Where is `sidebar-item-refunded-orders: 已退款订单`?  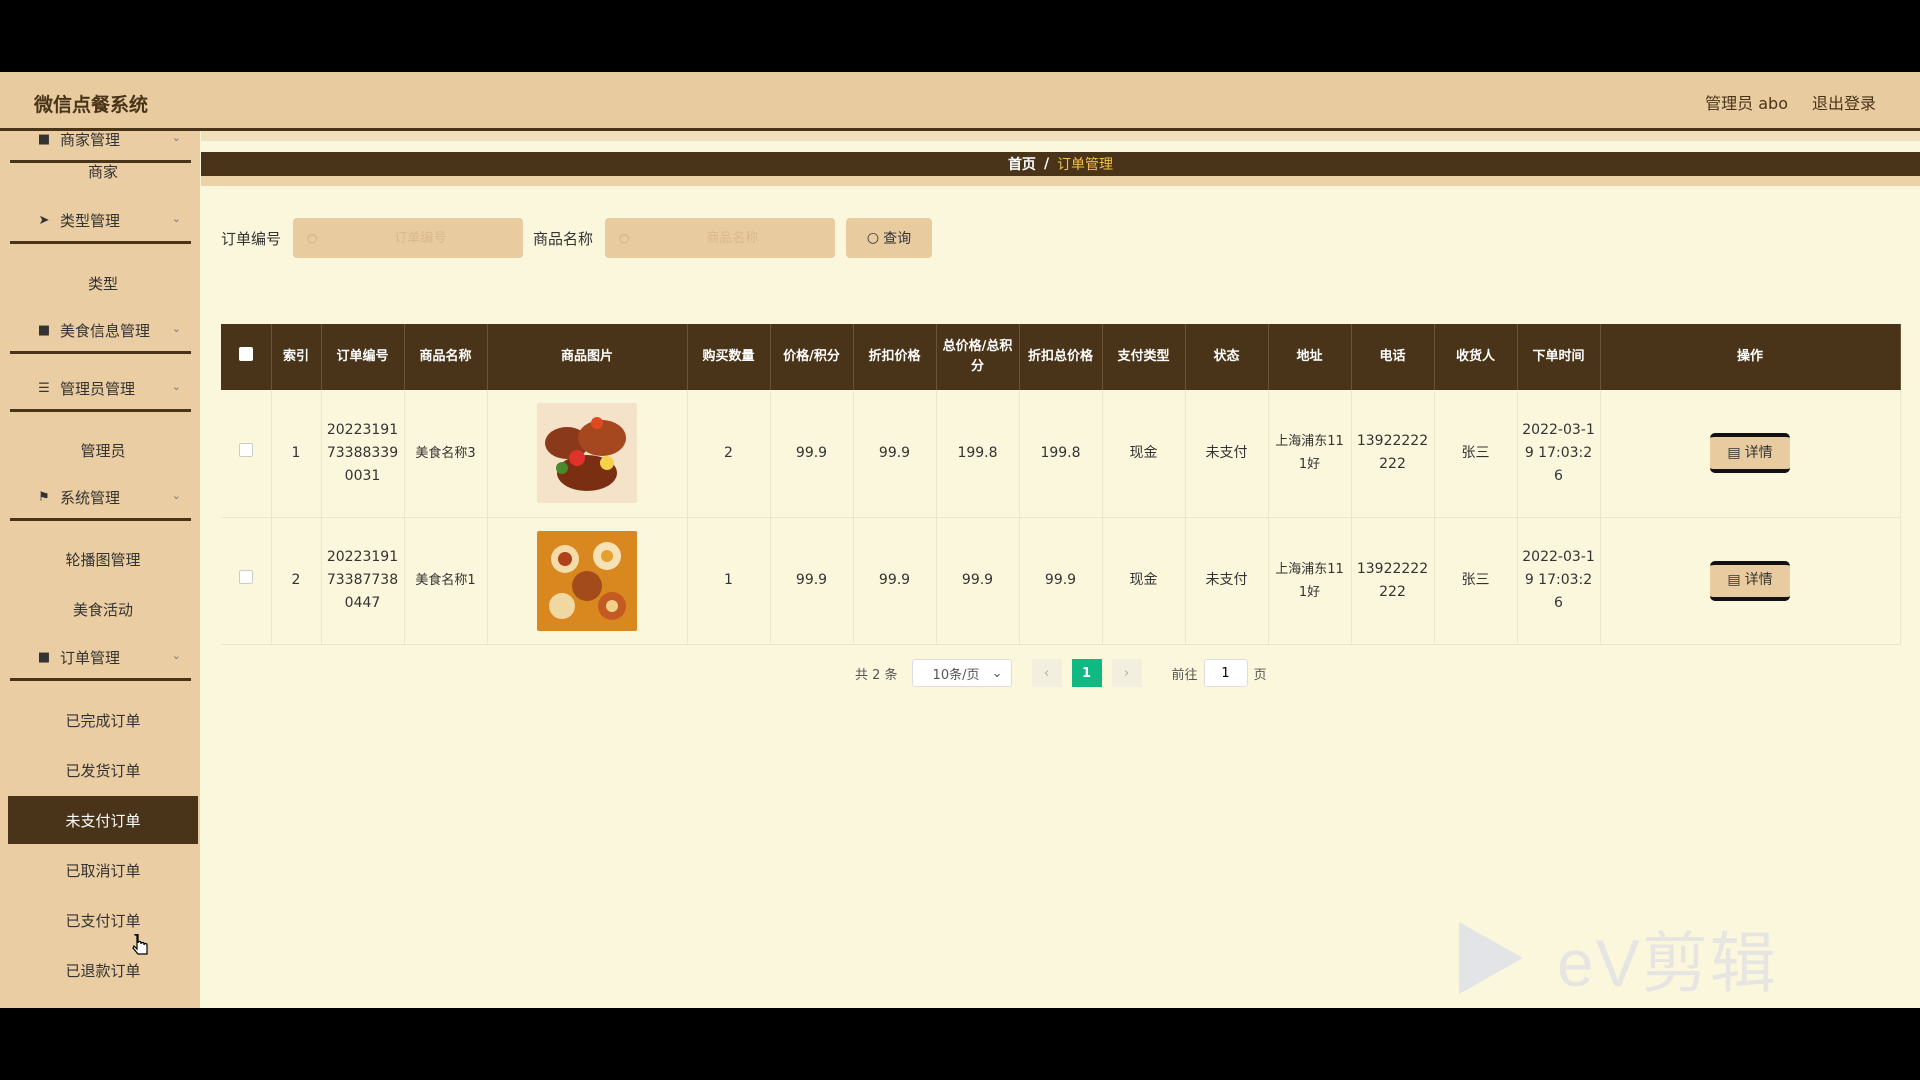 sidebar-item-refunded-orders: 已退款订单 is located at coordinates (103, 970).